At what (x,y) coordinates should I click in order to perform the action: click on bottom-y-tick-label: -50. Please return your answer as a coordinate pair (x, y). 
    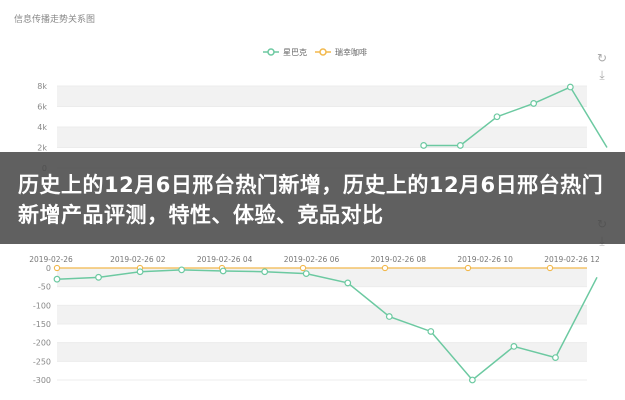
    Looking at the image, I should click on (44, 287).